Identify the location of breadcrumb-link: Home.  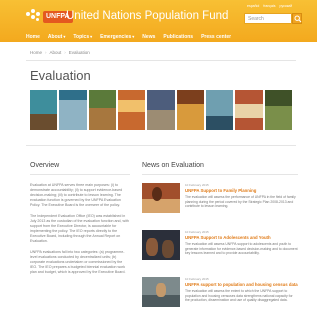
(36, 52).